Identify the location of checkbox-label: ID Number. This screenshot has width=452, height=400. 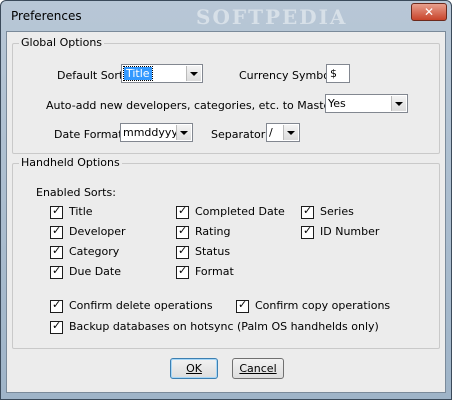
(350, 231).